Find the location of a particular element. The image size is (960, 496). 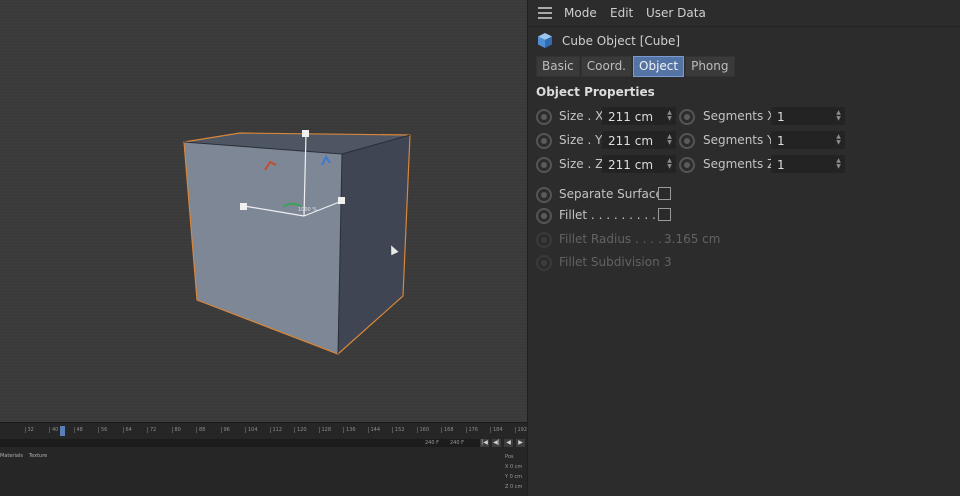

fillet-subdivision-animate-icon is located at coordinates (544, 263).